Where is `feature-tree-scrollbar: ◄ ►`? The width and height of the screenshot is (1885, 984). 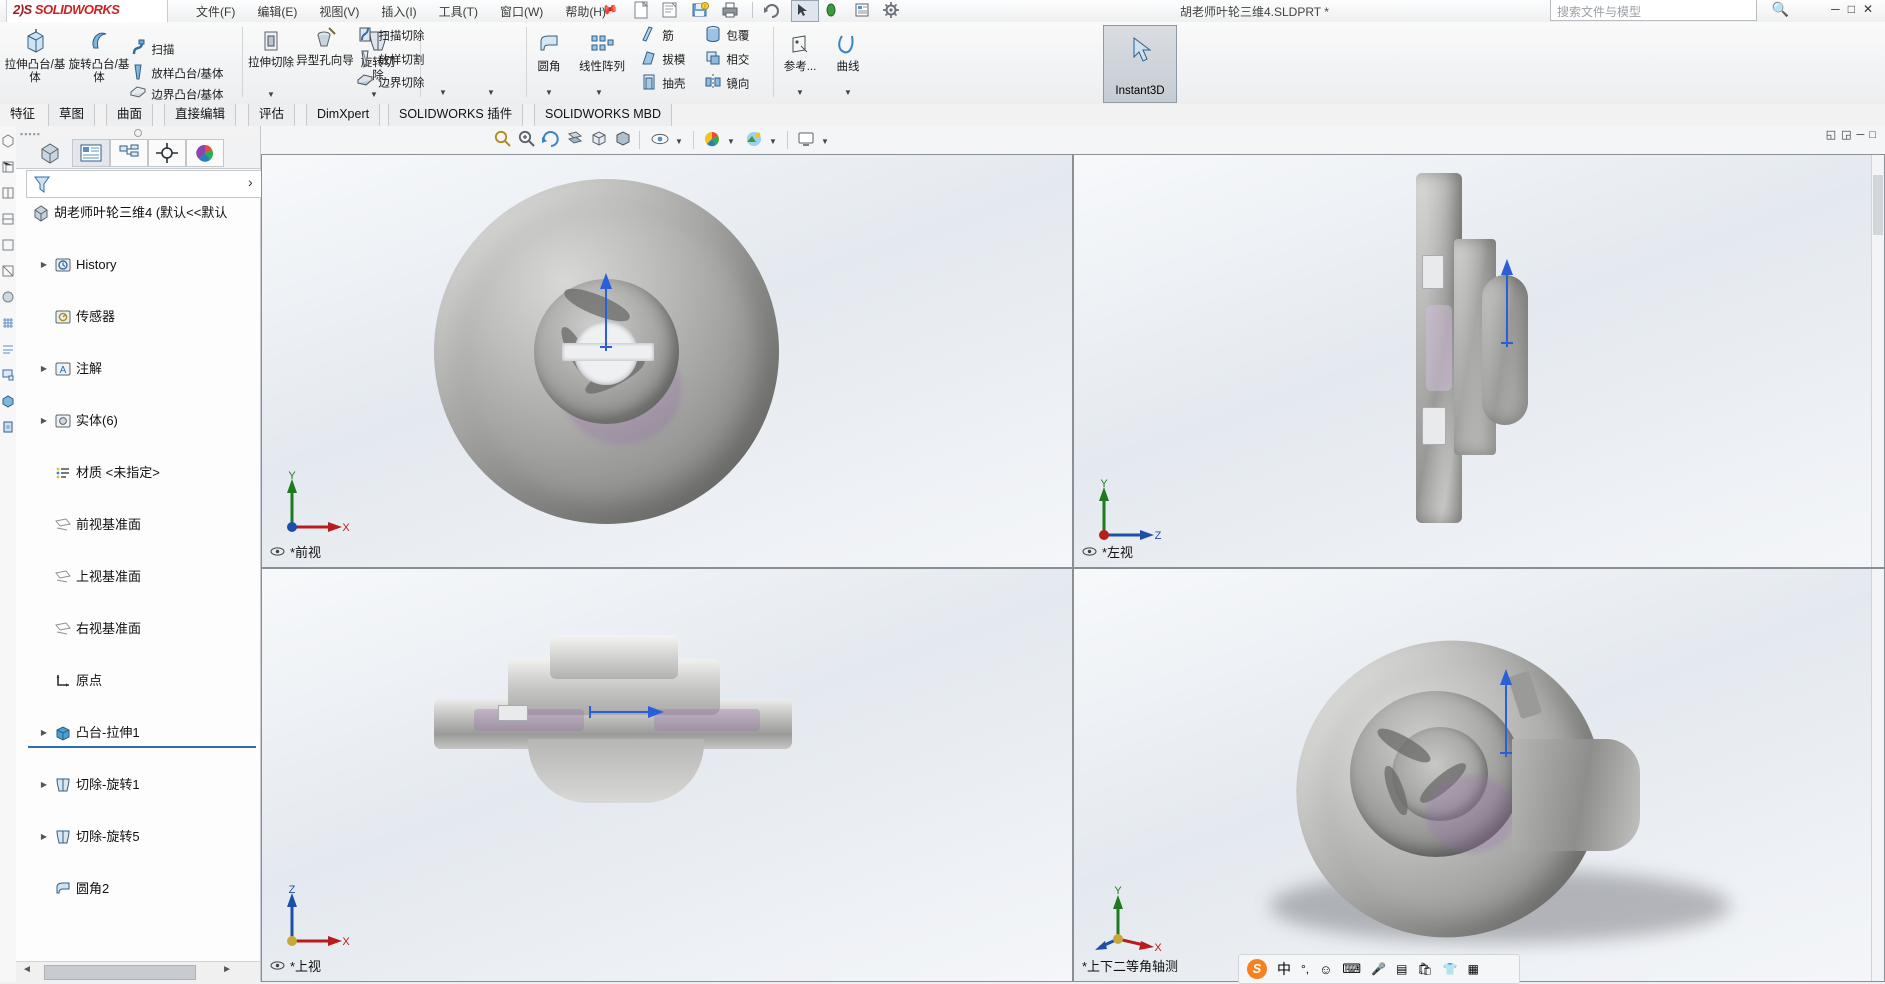
feature-tree-scrollbar: ◄ ► is located at coordinates (138, 971).